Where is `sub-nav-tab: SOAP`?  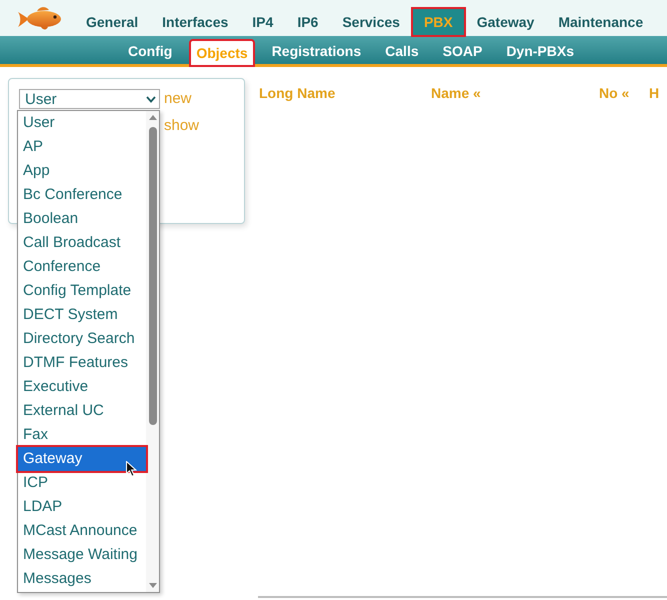 sub-nav-tab: SOAP is located at coordinates (462, 51).